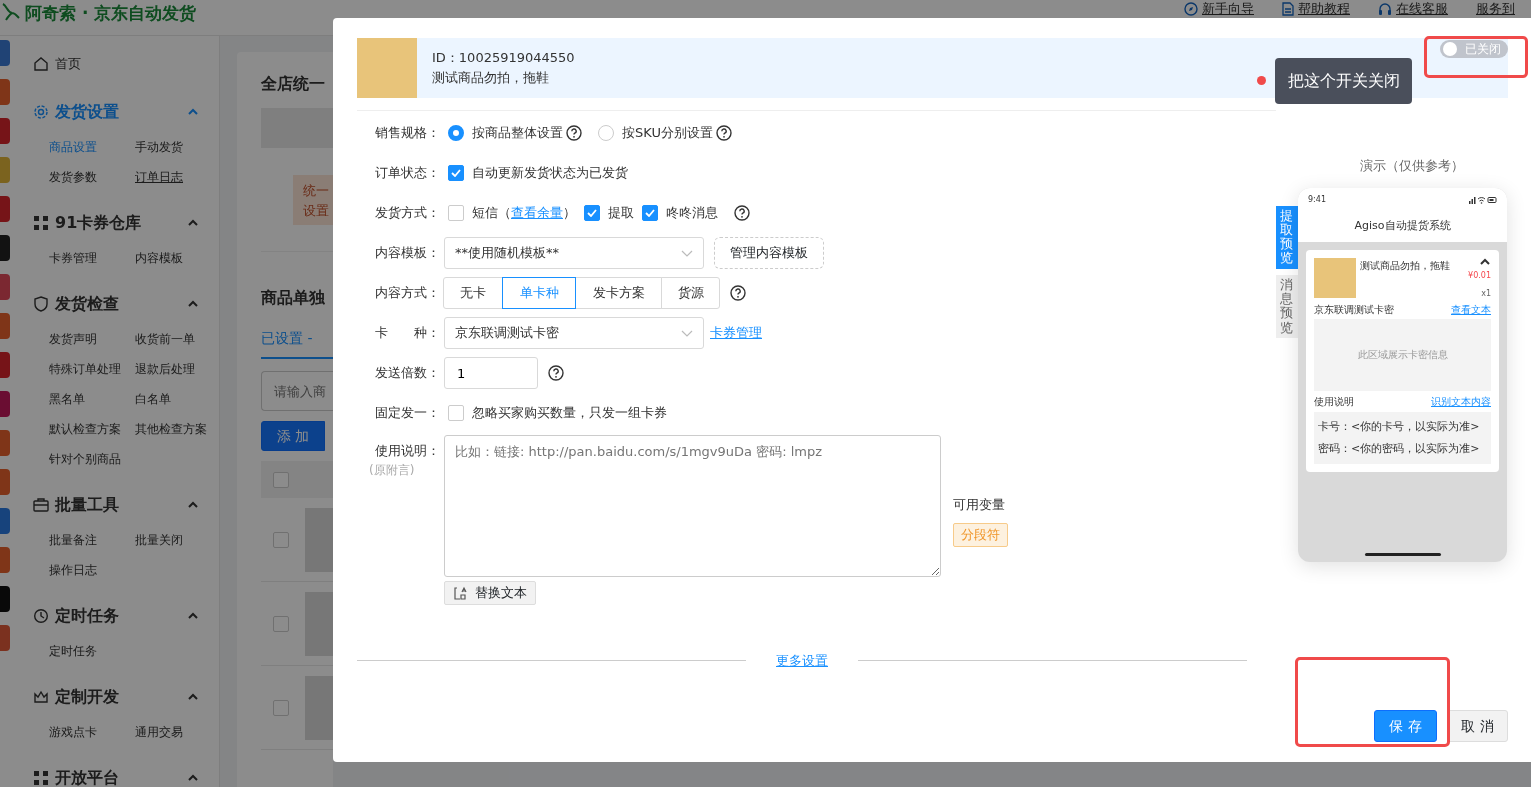  I want to click on marker-dot, so click(1261, 80).